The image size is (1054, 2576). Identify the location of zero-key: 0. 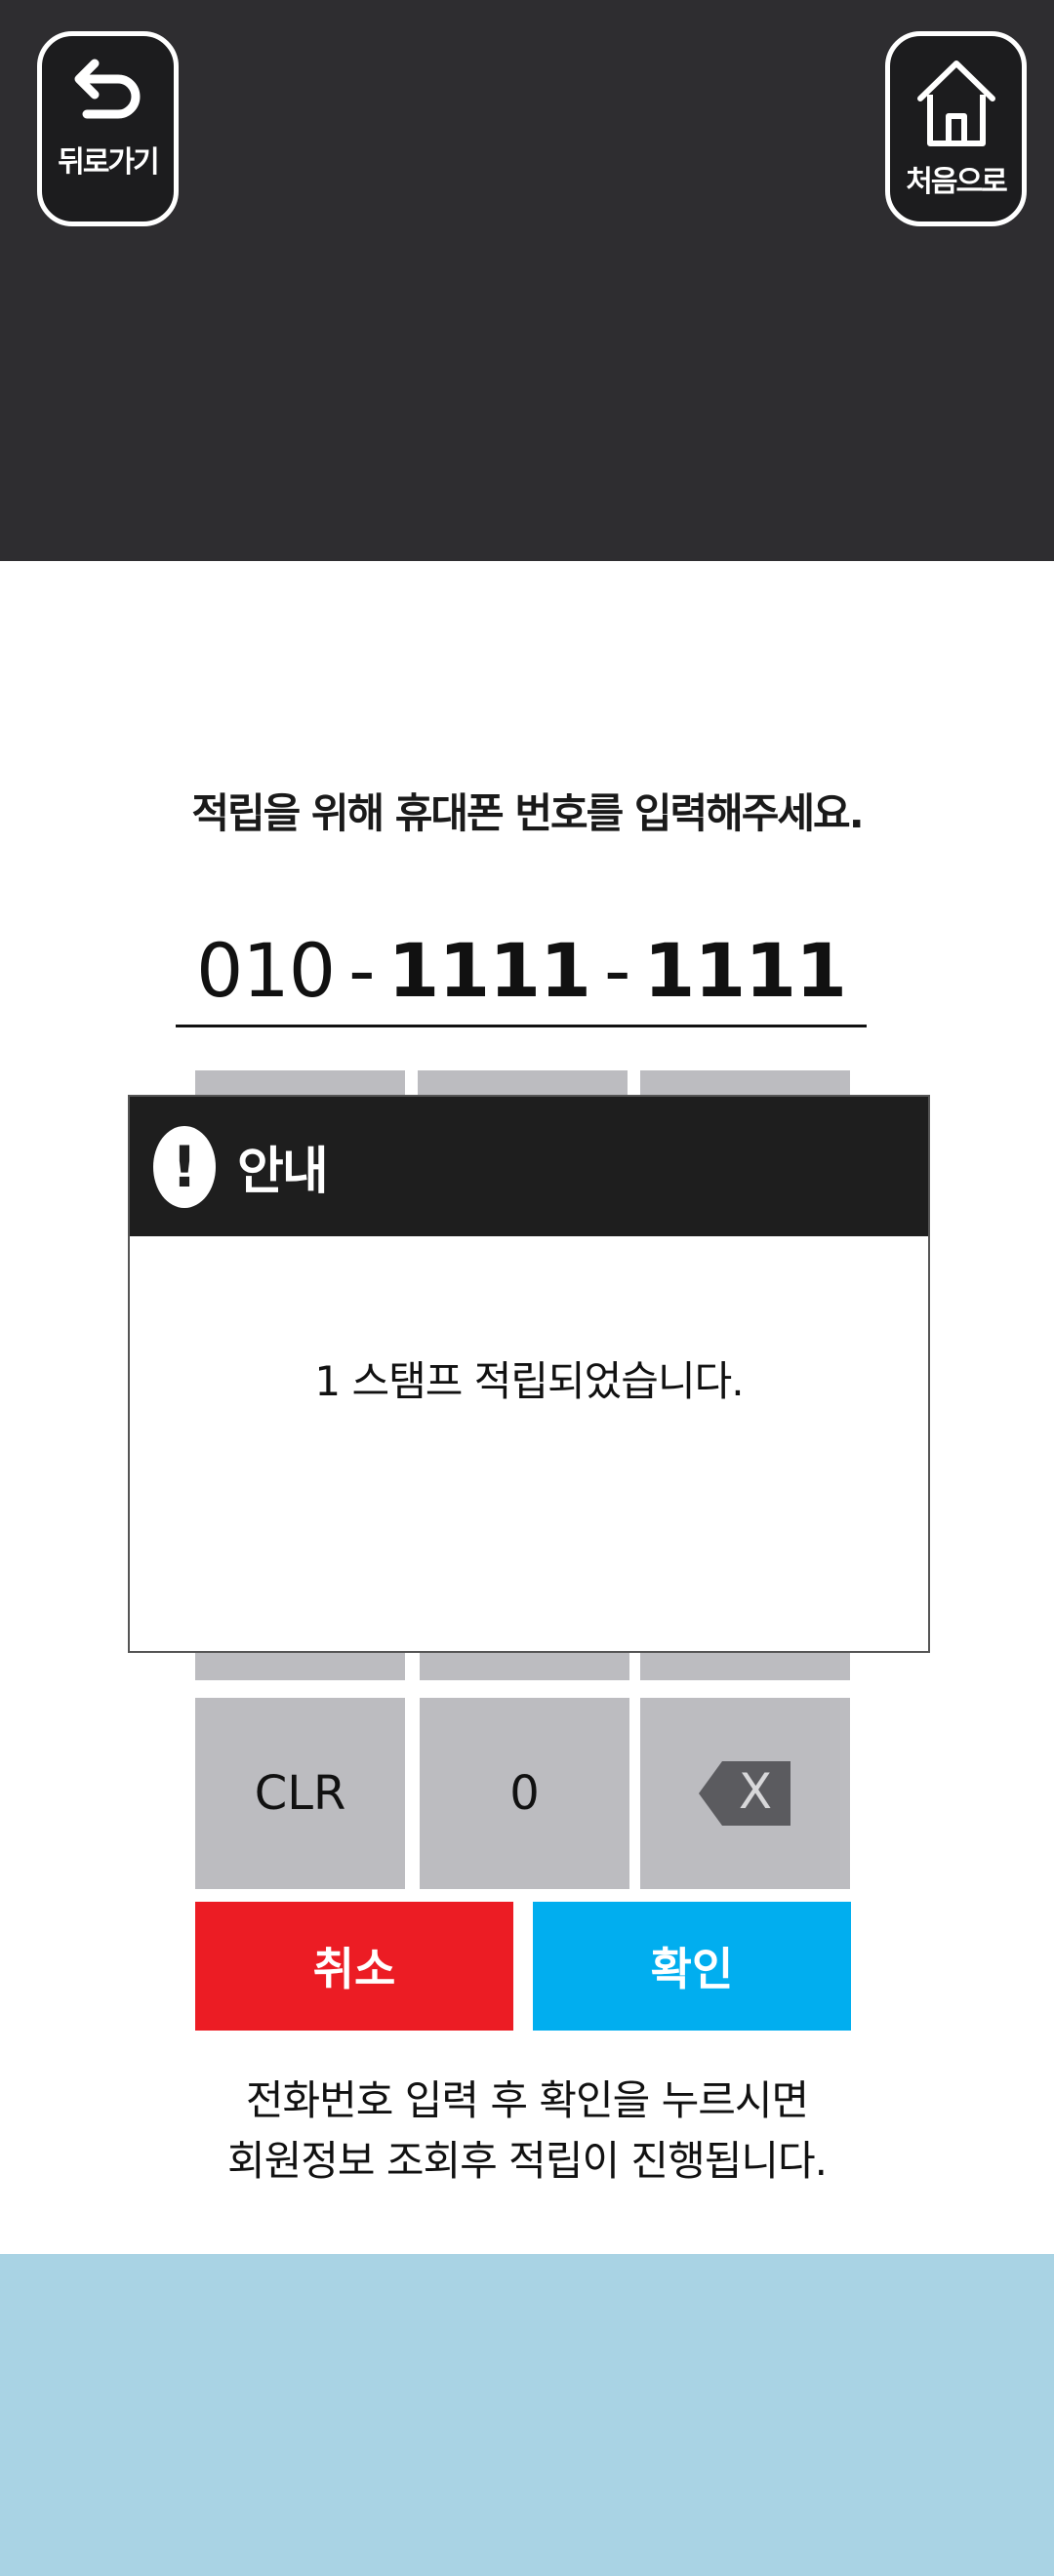
(524, 1793).